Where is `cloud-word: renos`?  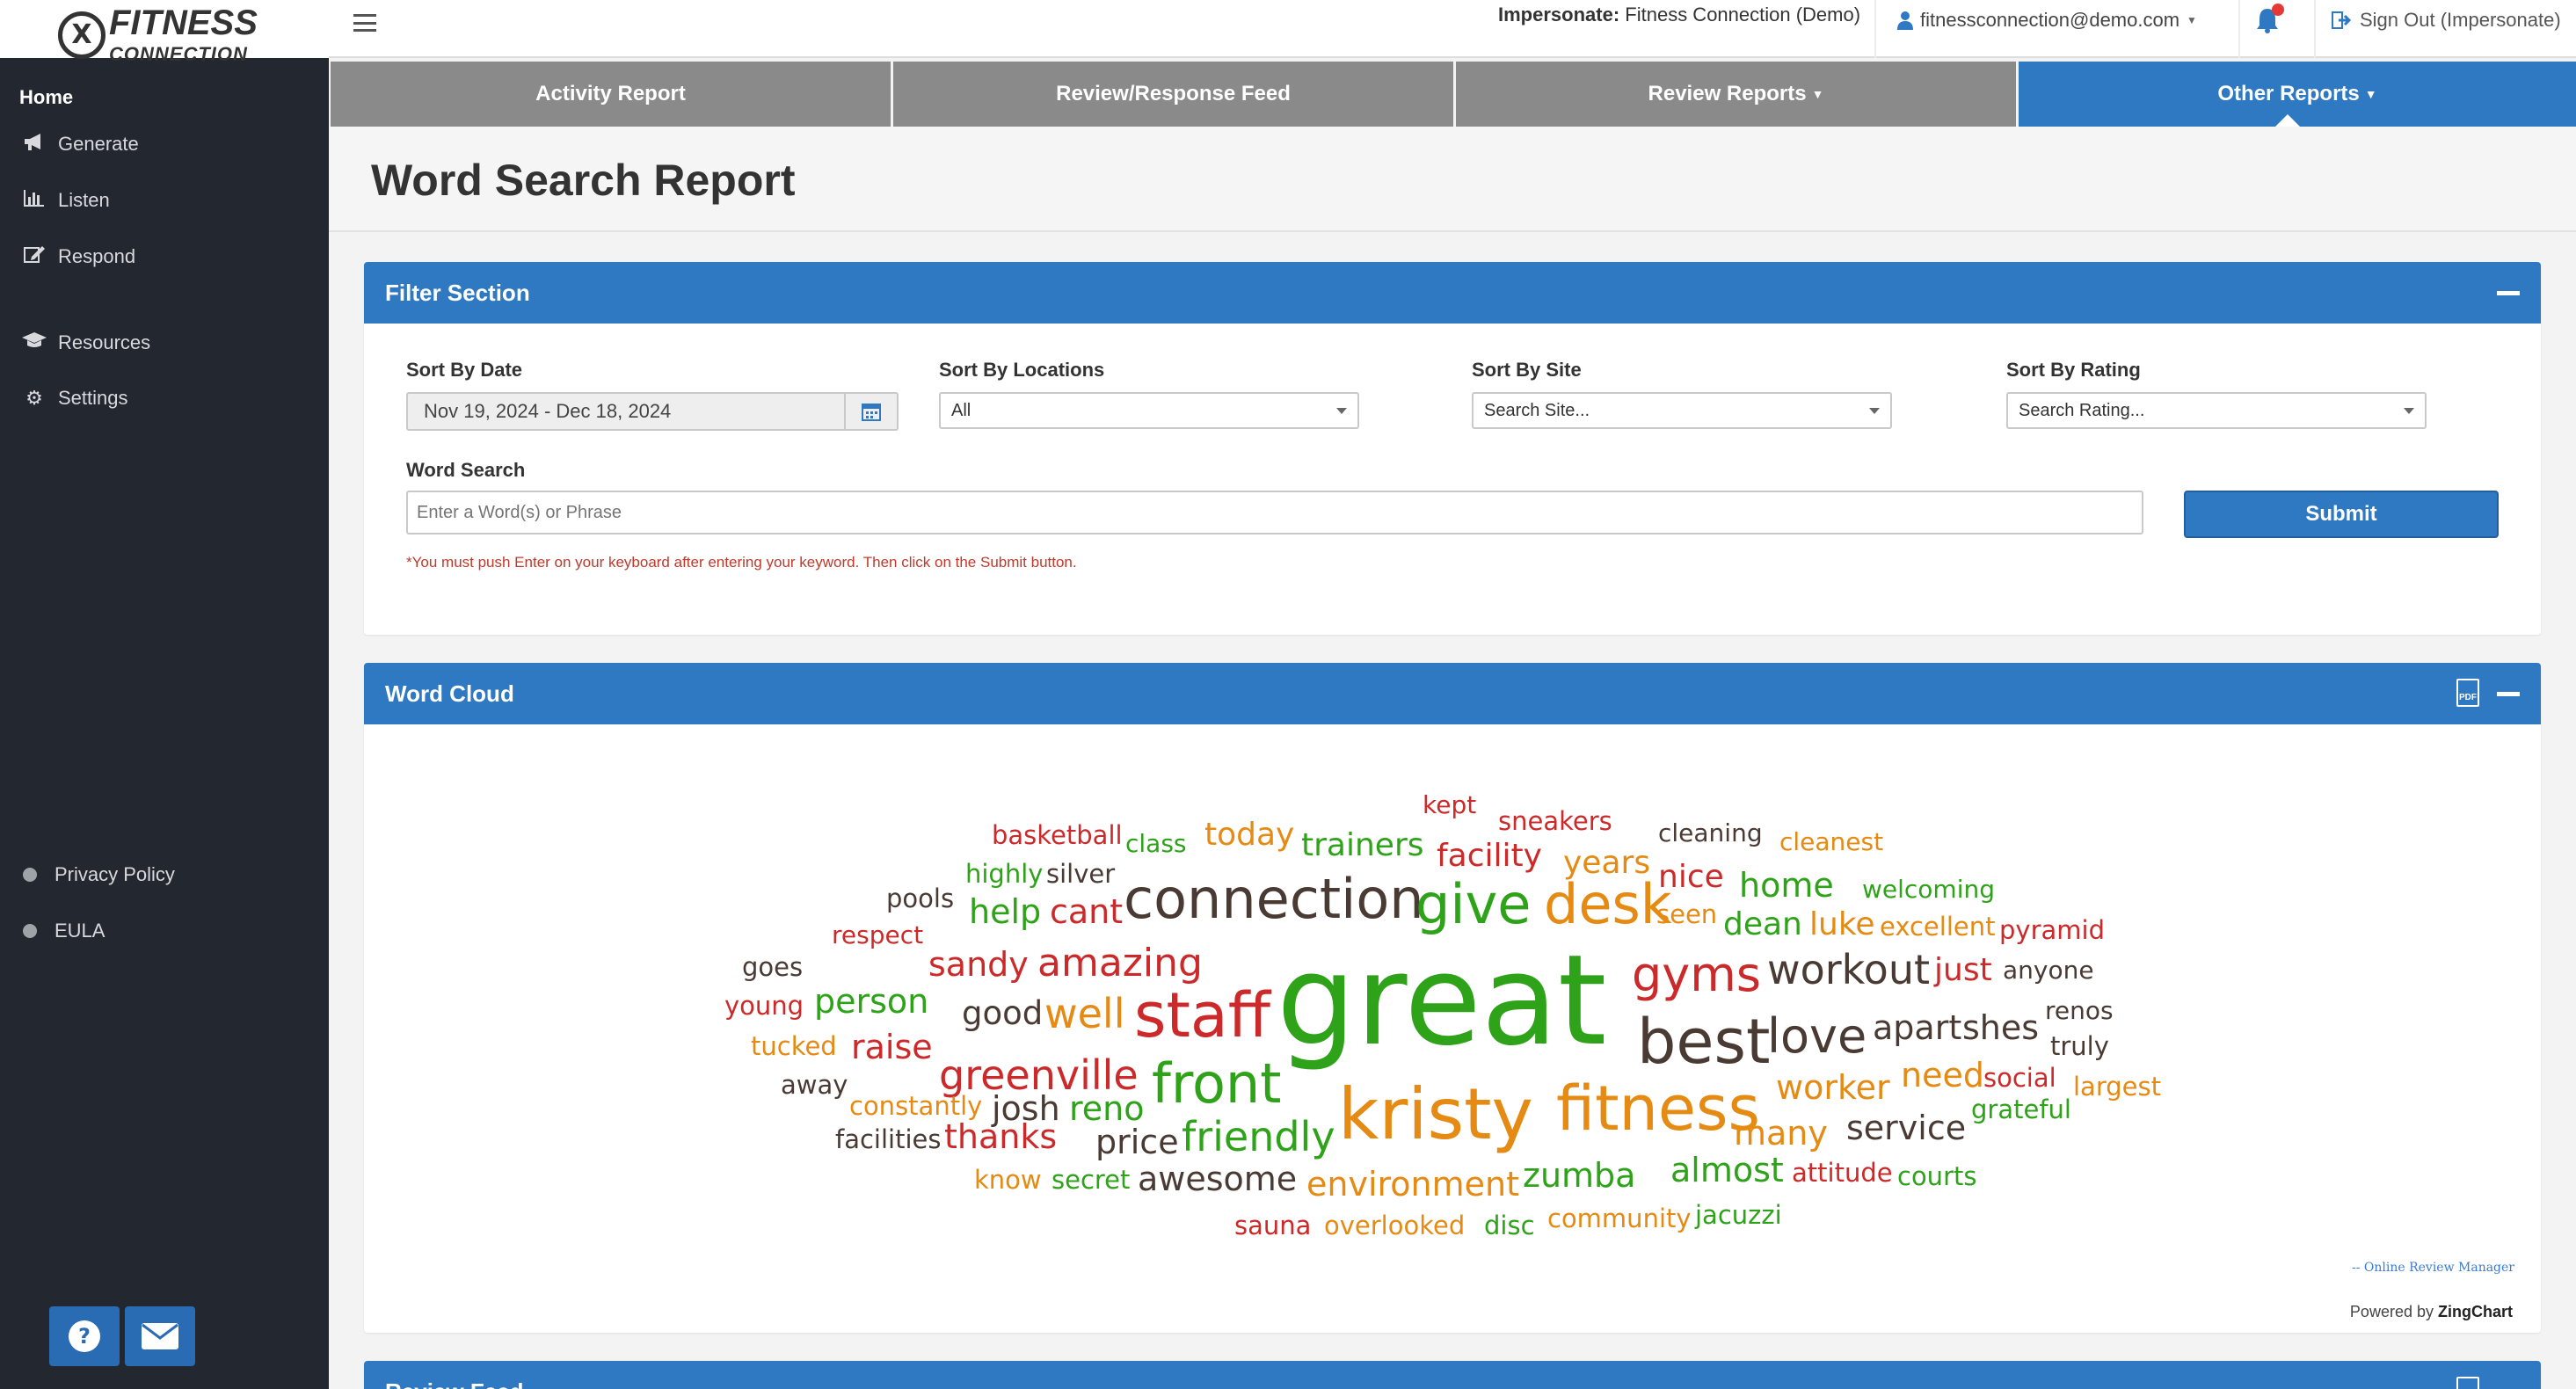
cloud-word: renos is located at coordinates (2079, 1011).